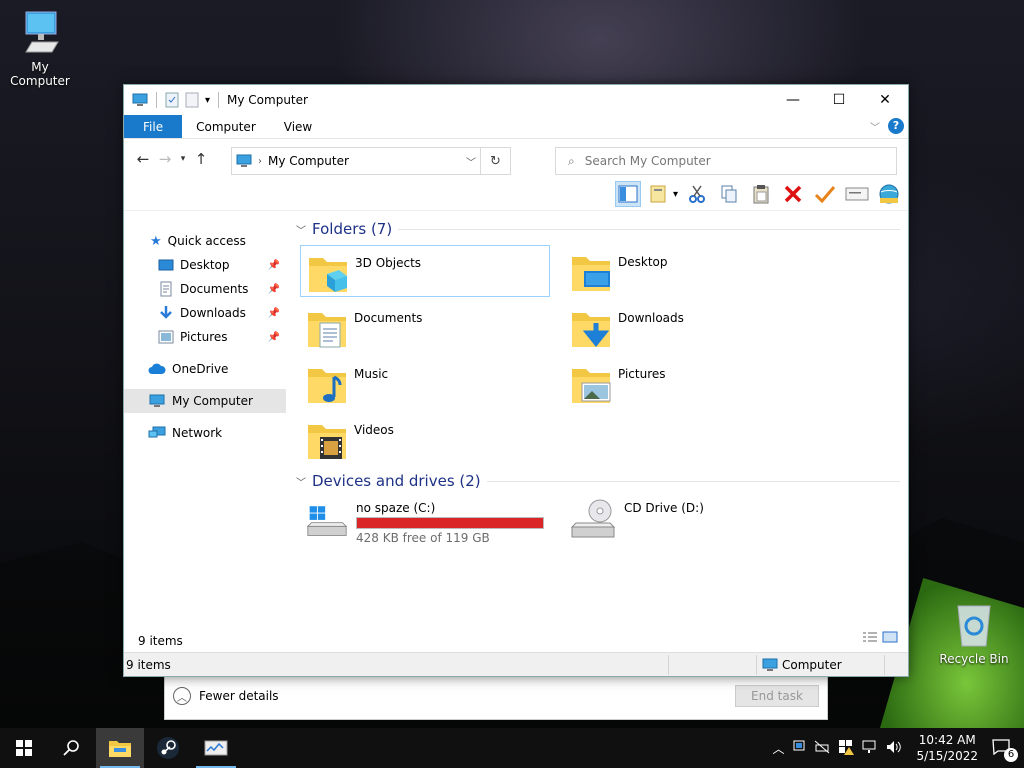  Describe the element at coordinates (327, 386) in the screenshot. I see `folder-music-icon` at that location.